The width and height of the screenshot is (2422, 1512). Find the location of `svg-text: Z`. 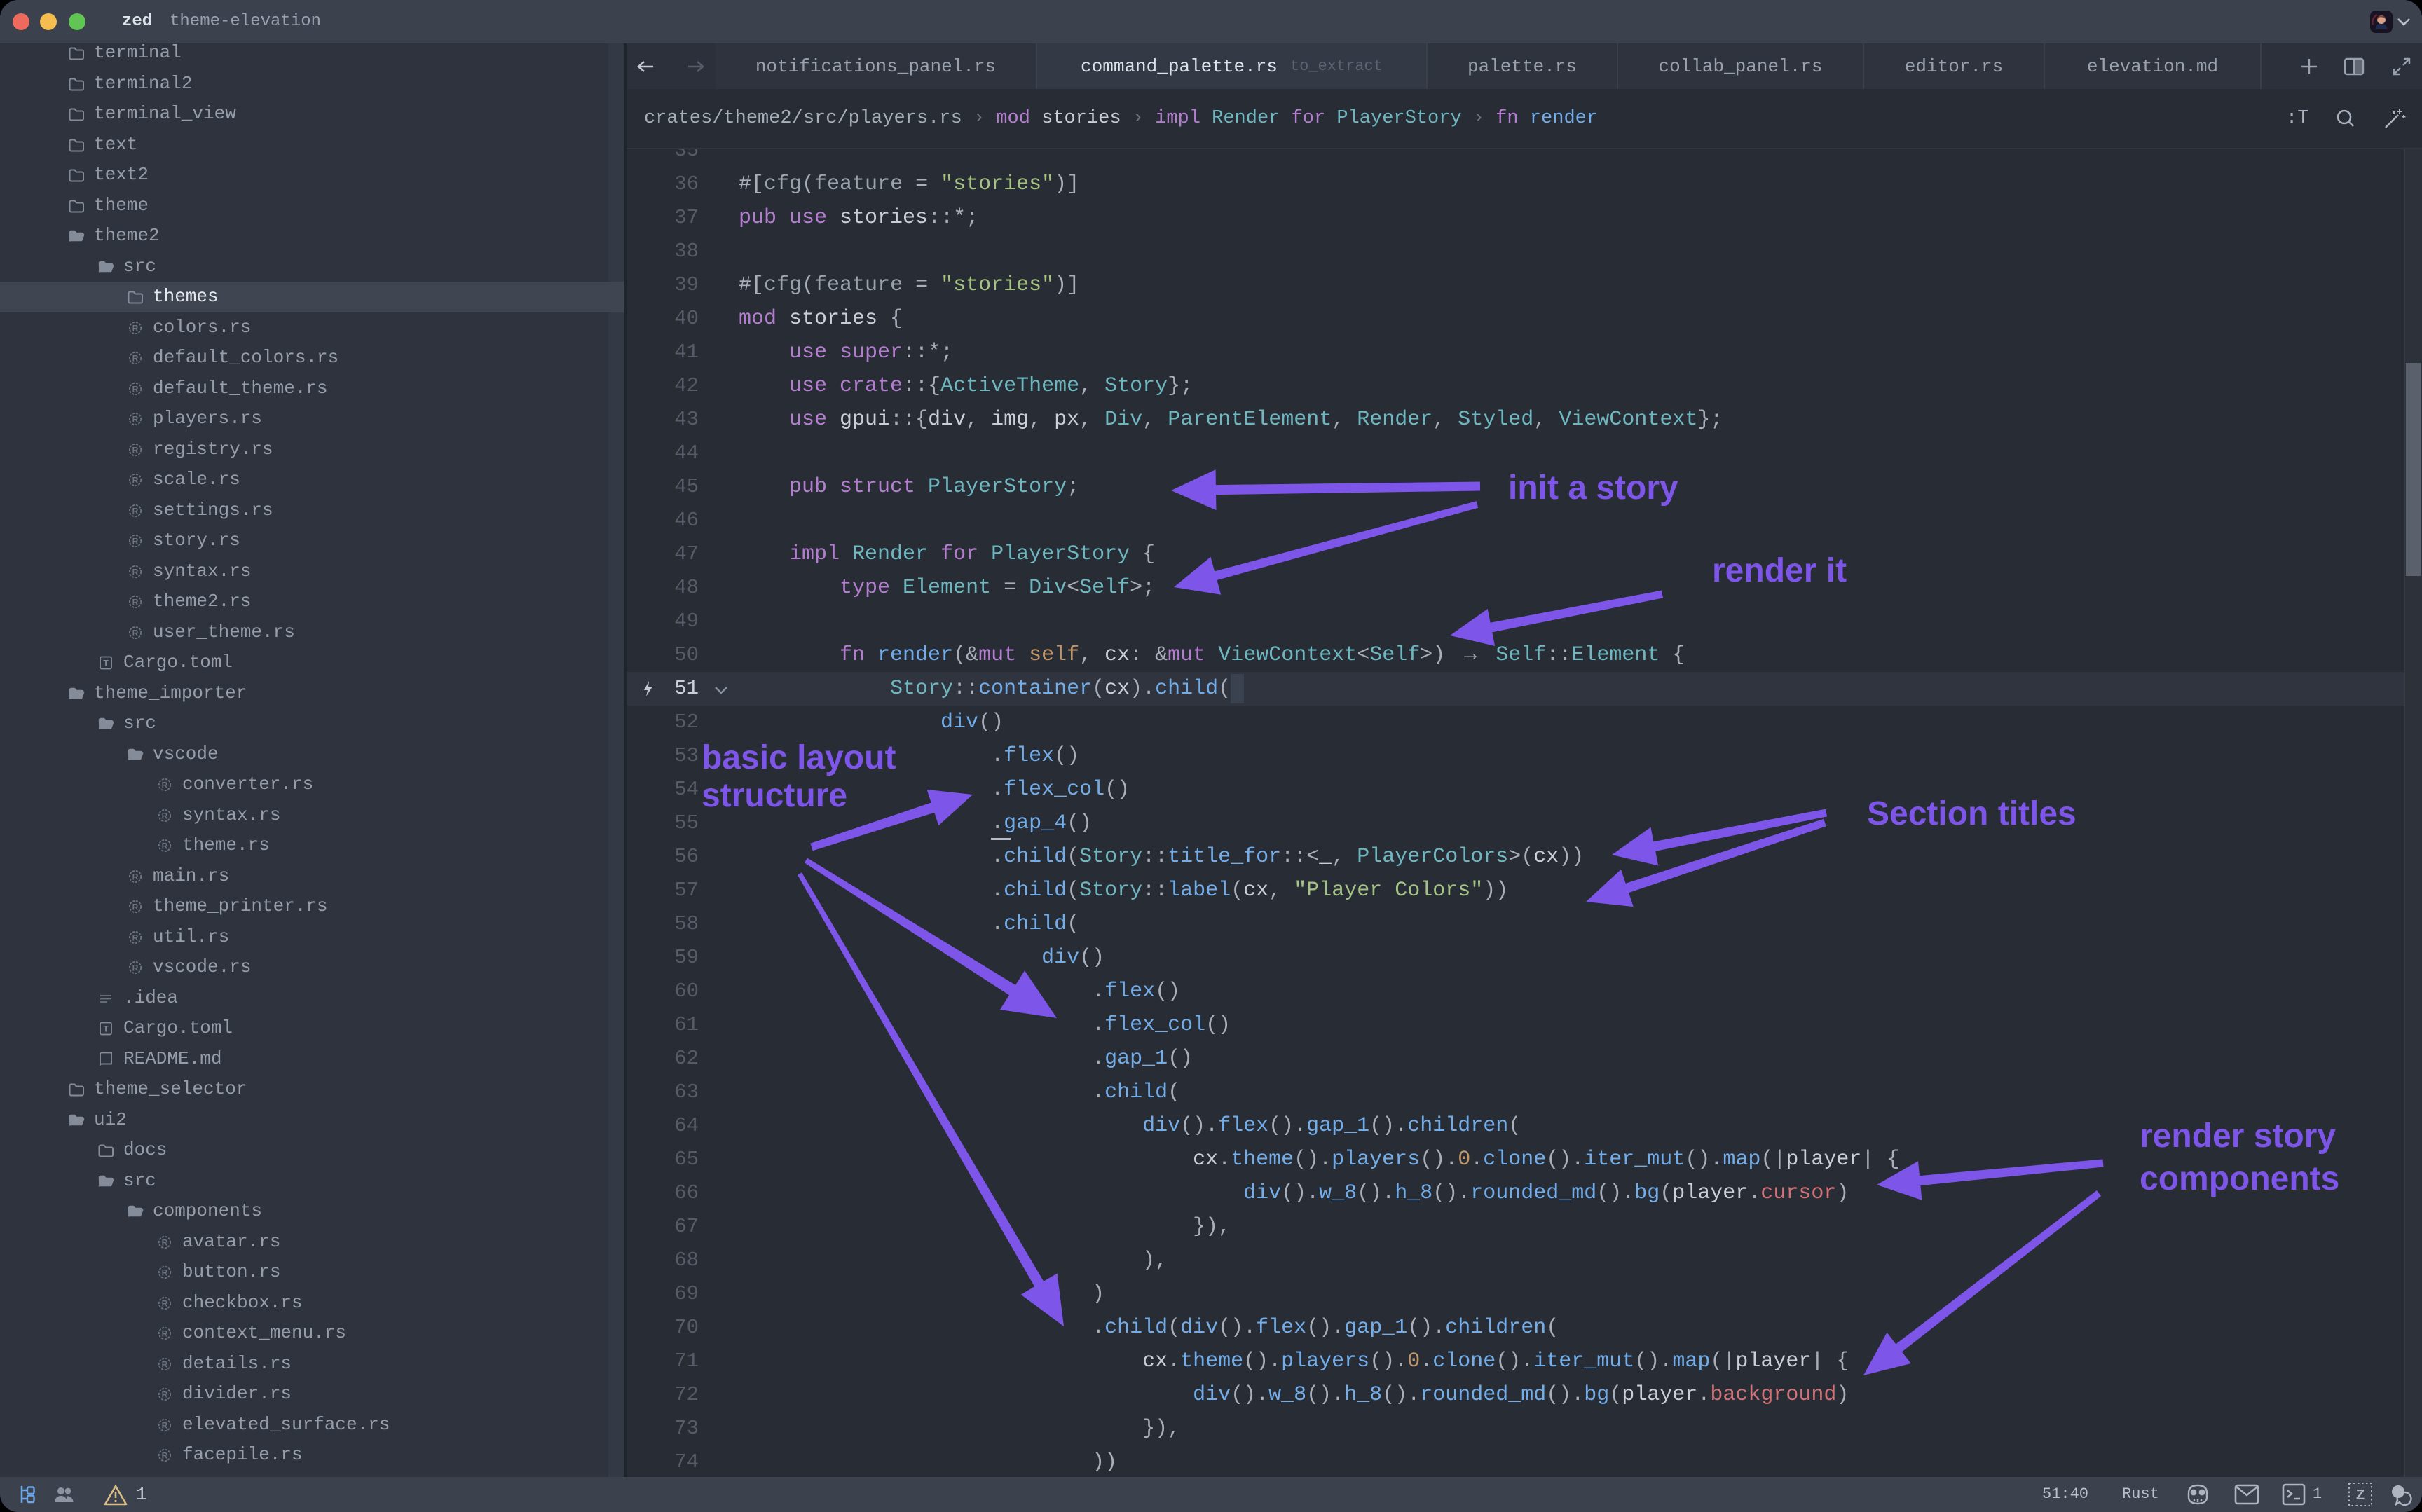

svg-text: Z is located at coordinates (2360, 1495).